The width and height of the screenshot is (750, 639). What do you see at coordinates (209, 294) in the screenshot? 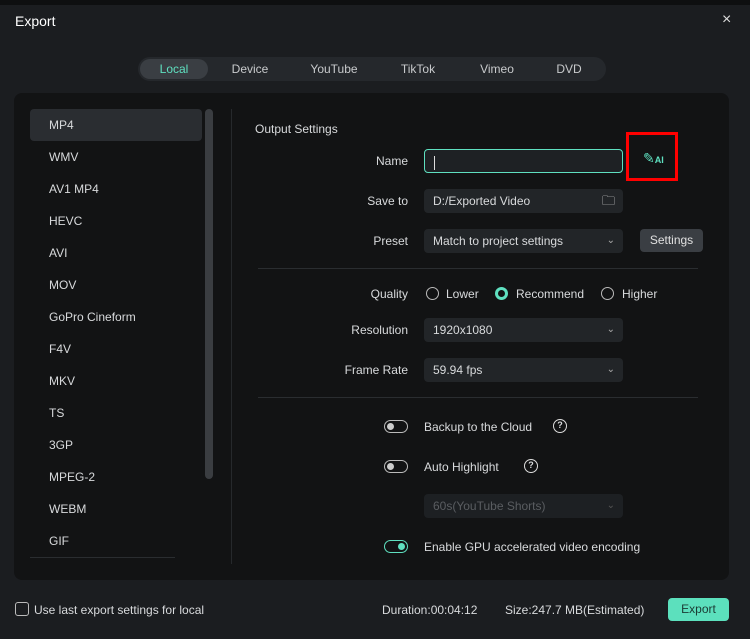
I see `format-list-scrollbar` at bounding box center [209, 294].